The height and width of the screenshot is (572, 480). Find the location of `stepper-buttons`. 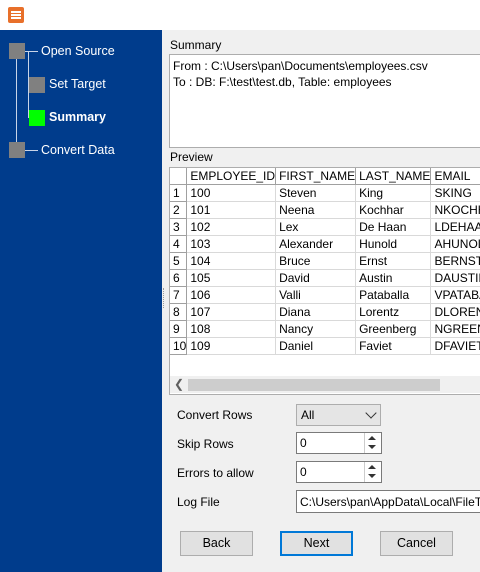

stepper-buttons is located at coordinates (372, 472).